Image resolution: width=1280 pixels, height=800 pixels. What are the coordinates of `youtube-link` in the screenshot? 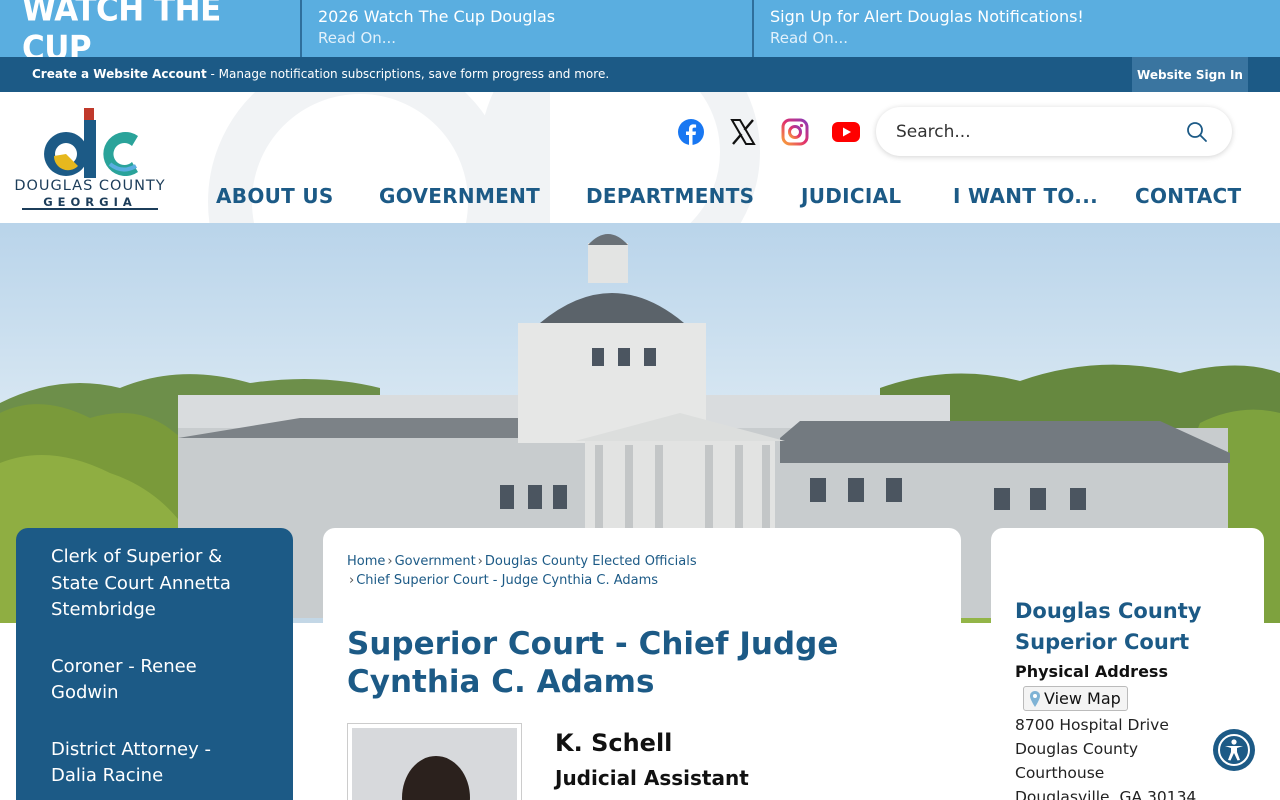 It's located at (846, 132).